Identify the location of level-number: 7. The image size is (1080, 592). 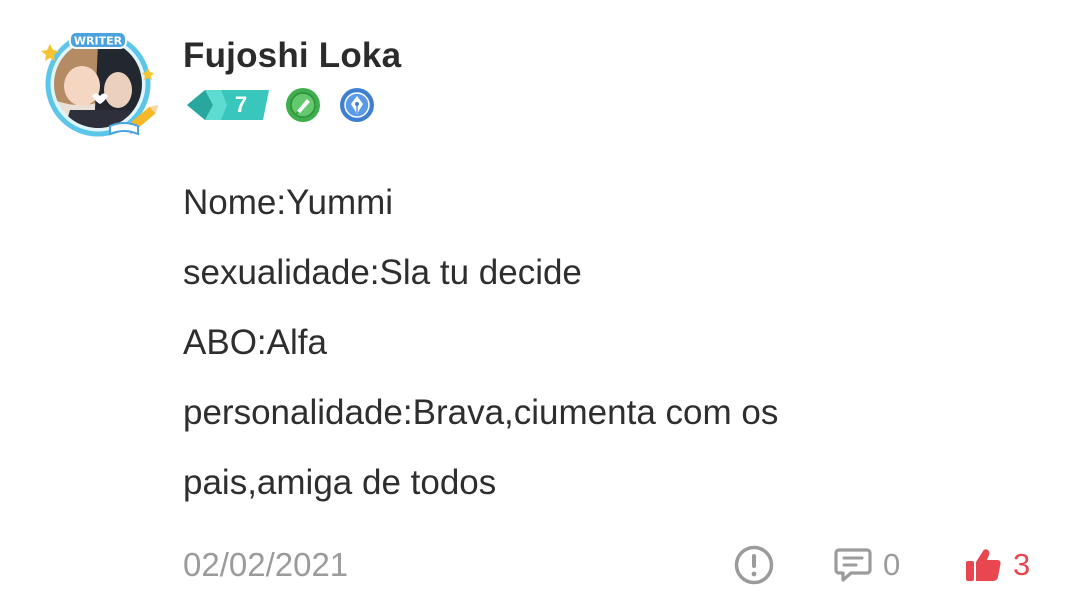
(241, 104).